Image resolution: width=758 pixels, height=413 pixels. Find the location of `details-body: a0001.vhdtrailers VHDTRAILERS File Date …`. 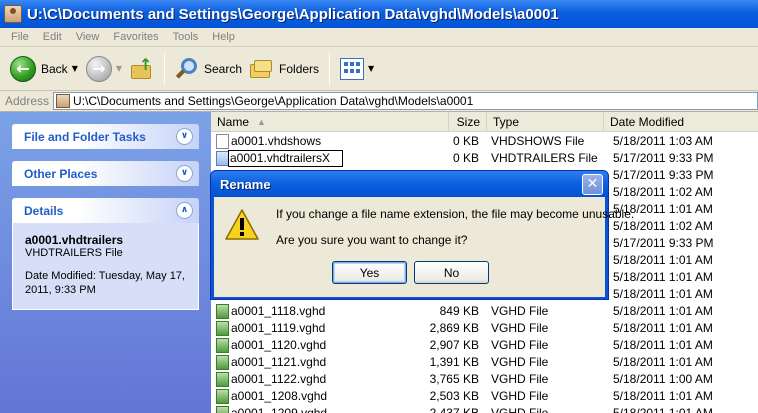

details-body: a0001.vhdtrailers VHDTRAILERS File Date … is located at coordinates (105, 266).